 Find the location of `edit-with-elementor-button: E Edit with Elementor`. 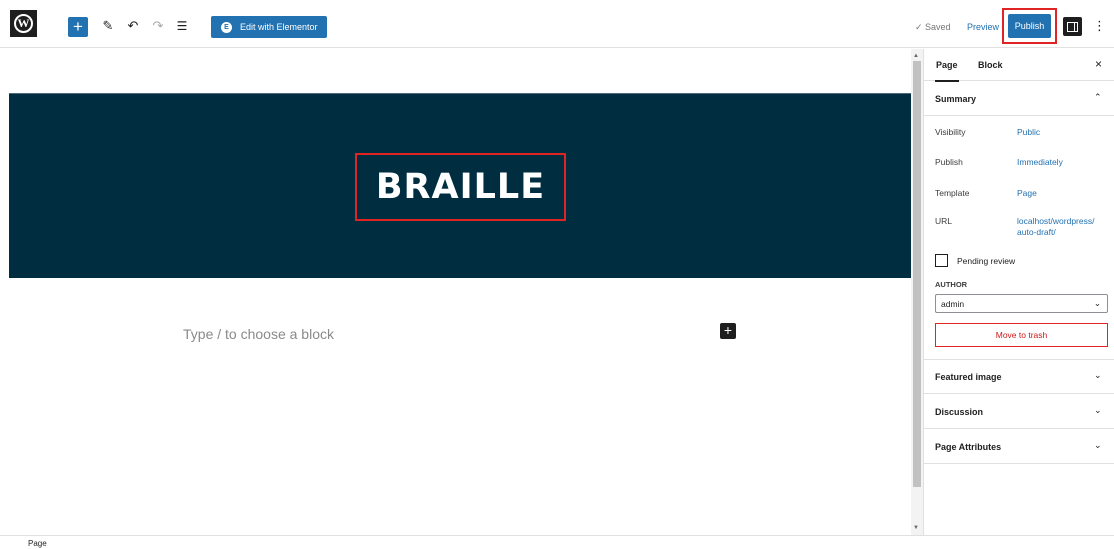

edit-with-elementor-button: E Edit with Elementor is located at coordinates (269, 27).